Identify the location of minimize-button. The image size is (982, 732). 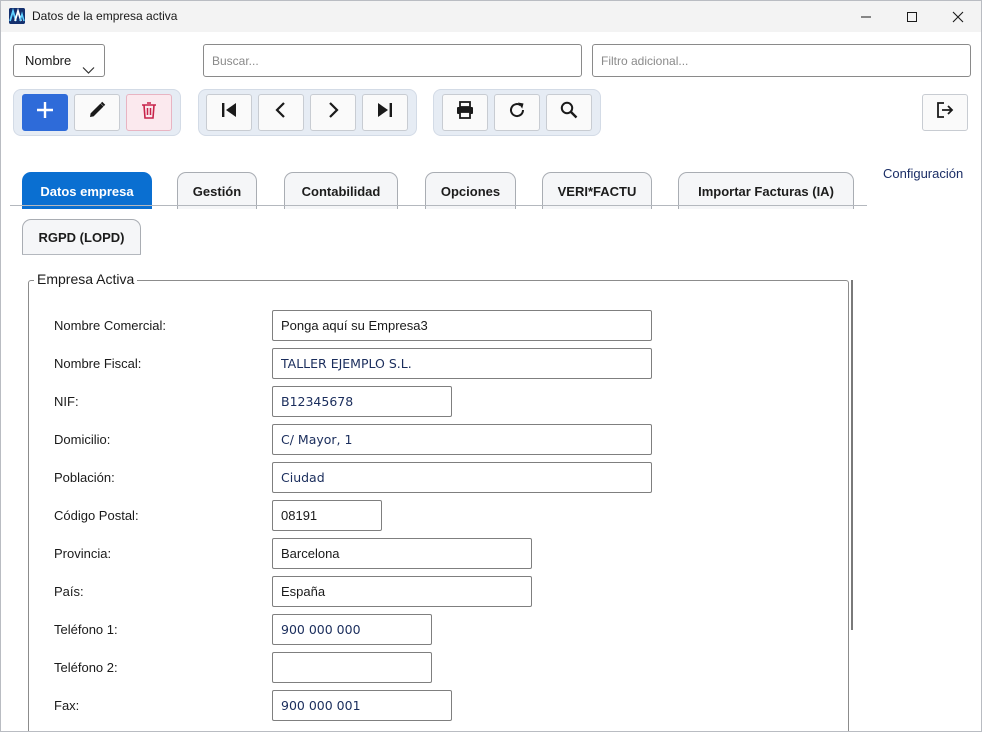
(866, 16).